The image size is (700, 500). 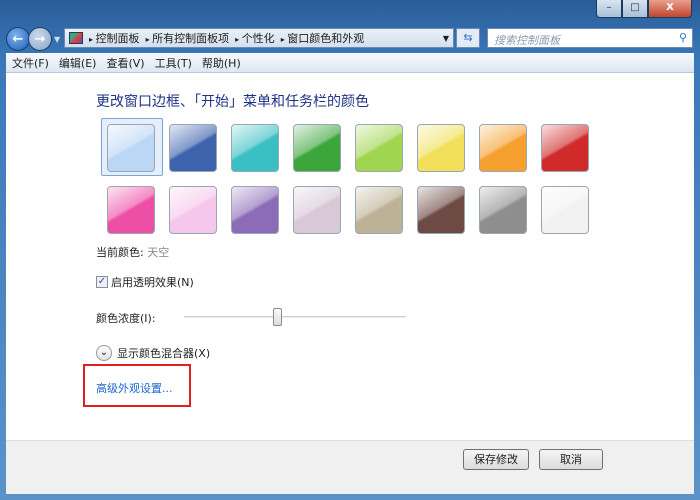 What do you see at coordinates (255, 38) in the screenshot?
I see `breadcrumb-item: 个性化` at bounding box center [255, 38].